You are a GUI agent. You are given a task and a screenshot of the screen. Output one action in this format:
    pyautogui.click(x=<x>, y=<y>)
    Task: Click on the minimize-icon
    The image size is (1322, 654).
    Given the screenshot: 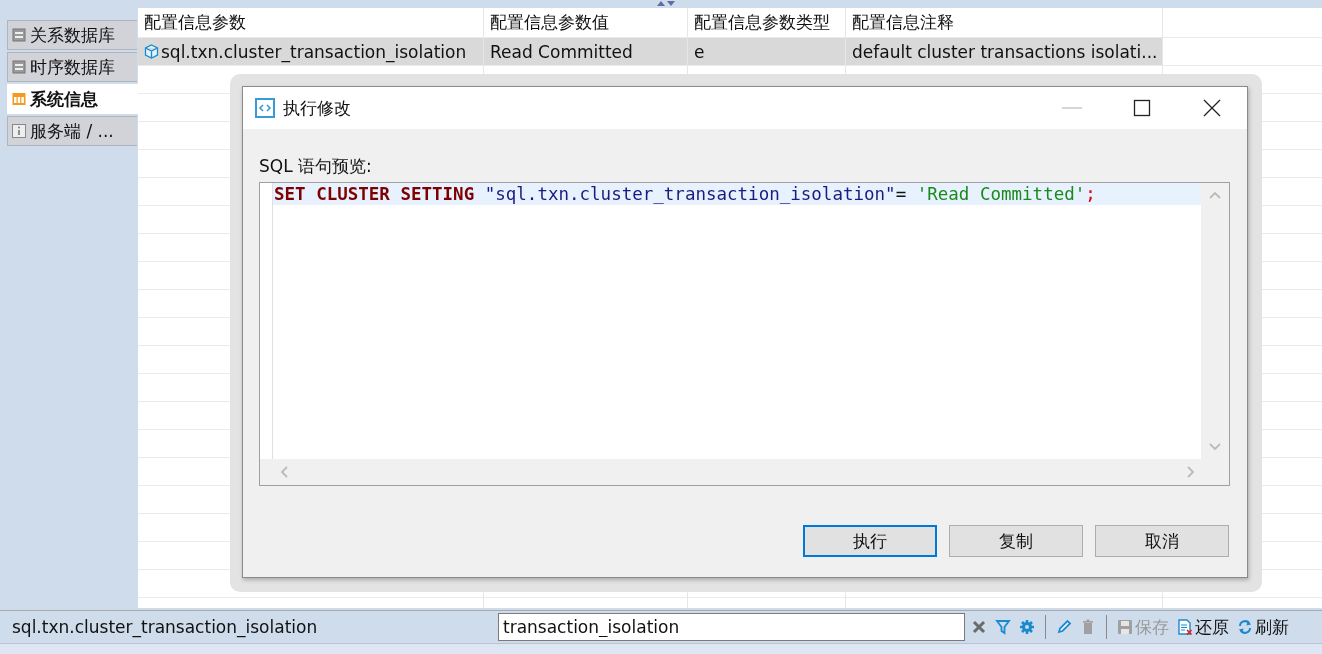 What is the action you would take?
    pyautogui.click(x=1072, y=108)
    